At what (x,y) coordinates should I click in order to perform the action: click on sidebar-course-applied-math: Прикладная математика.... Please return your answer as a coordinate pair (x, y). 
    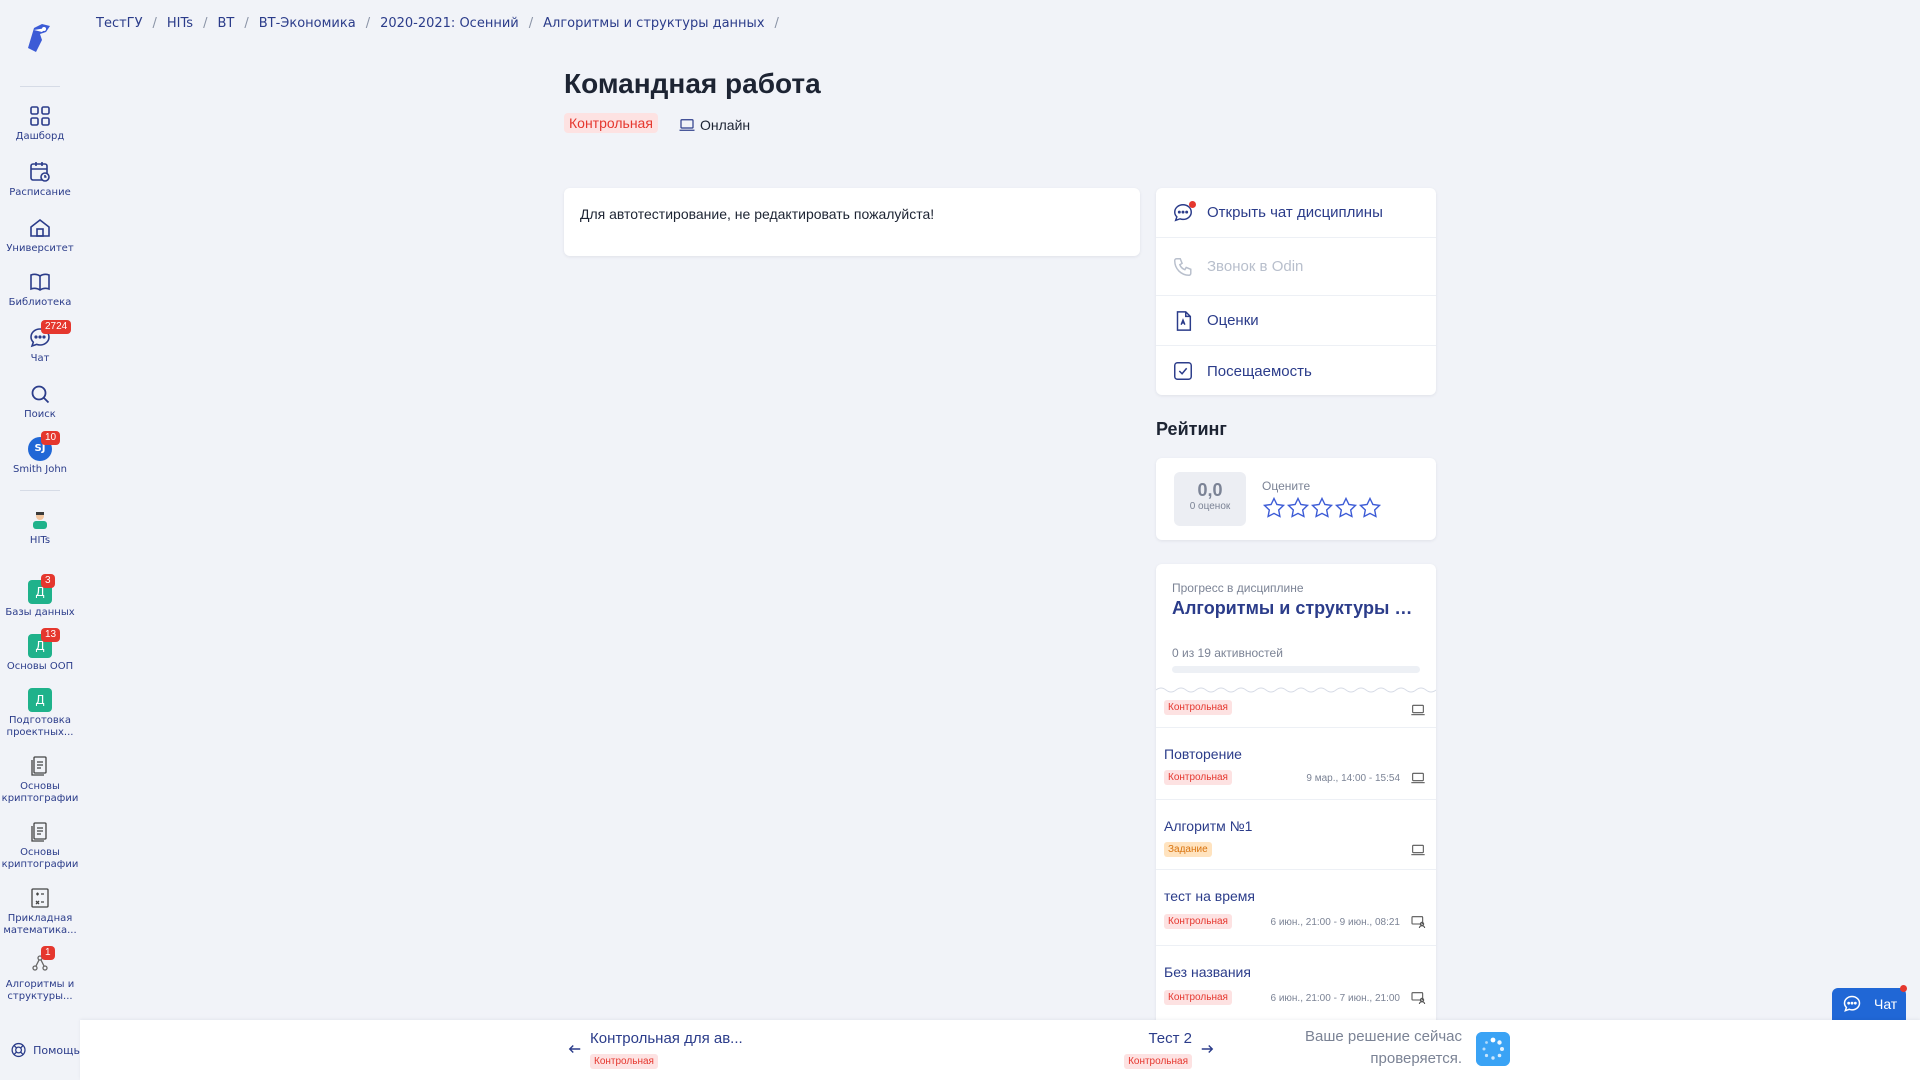
    Looking at the image, I should click on (40, 911).